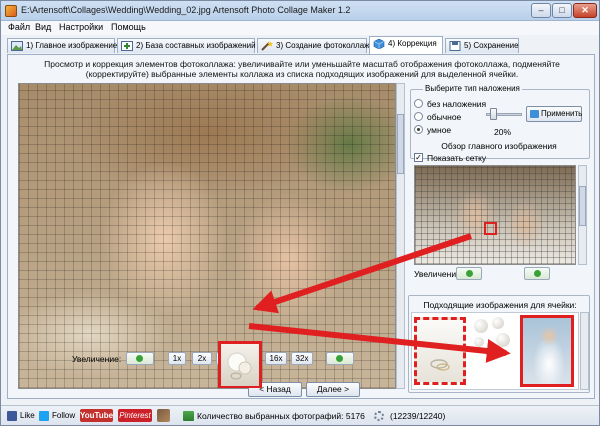 The image size is (600, 426). I want to click on menu-file: Файл, so click(19, 27).